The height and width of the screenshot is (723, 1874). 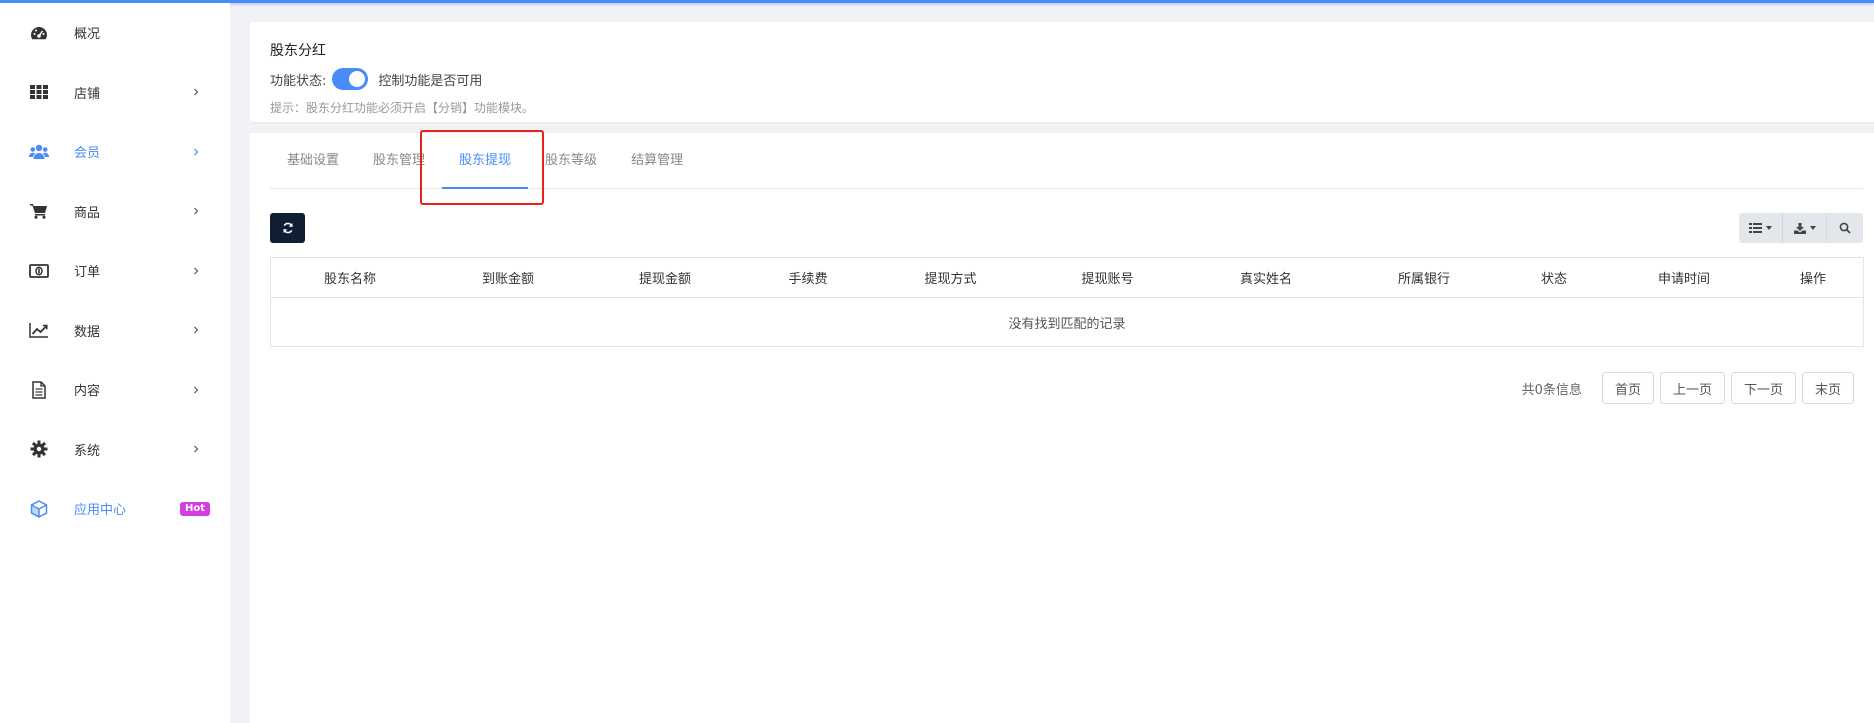 I want to click on search-icon, so click(x=1845, y=228).